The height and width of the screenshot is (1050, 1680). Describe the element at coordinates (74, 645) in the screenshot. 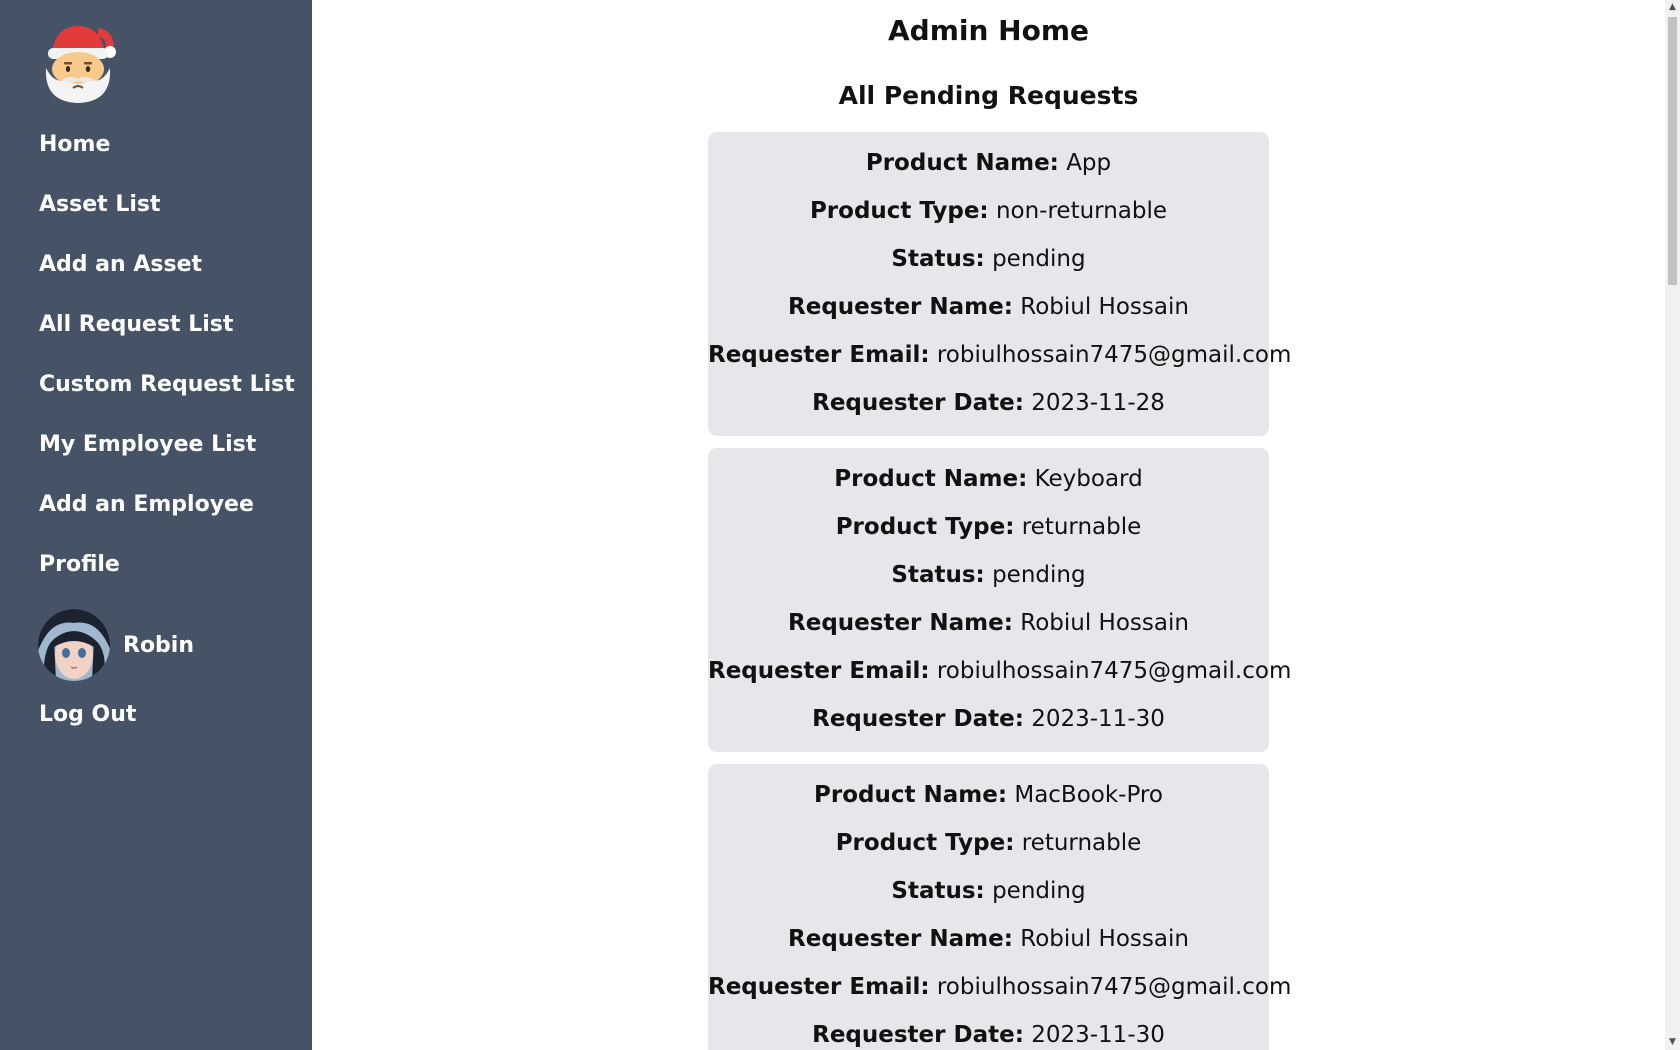

I see `user-avatar` at that location.